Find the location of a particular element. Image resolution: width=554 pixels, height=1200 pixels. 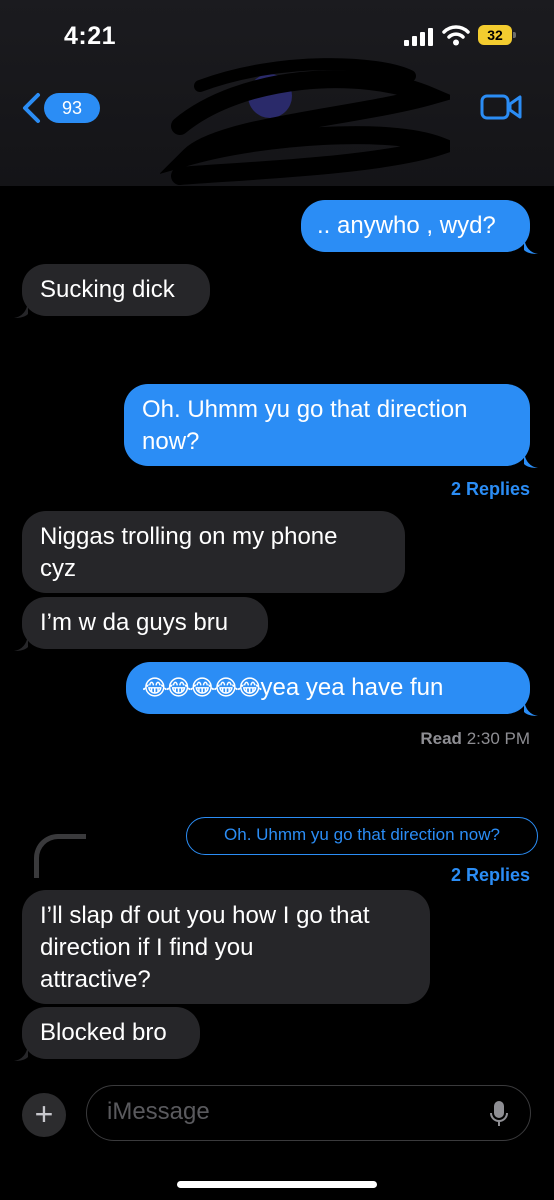

sent-message-bubble: 😂😂😂😂😂yea yea have fun is located at coordinates (328, 688).